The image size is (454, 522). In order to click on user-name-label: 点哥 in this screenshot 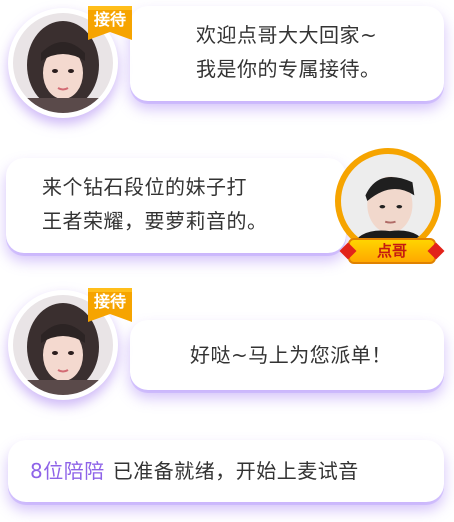, I will do `click(391, 251)`.